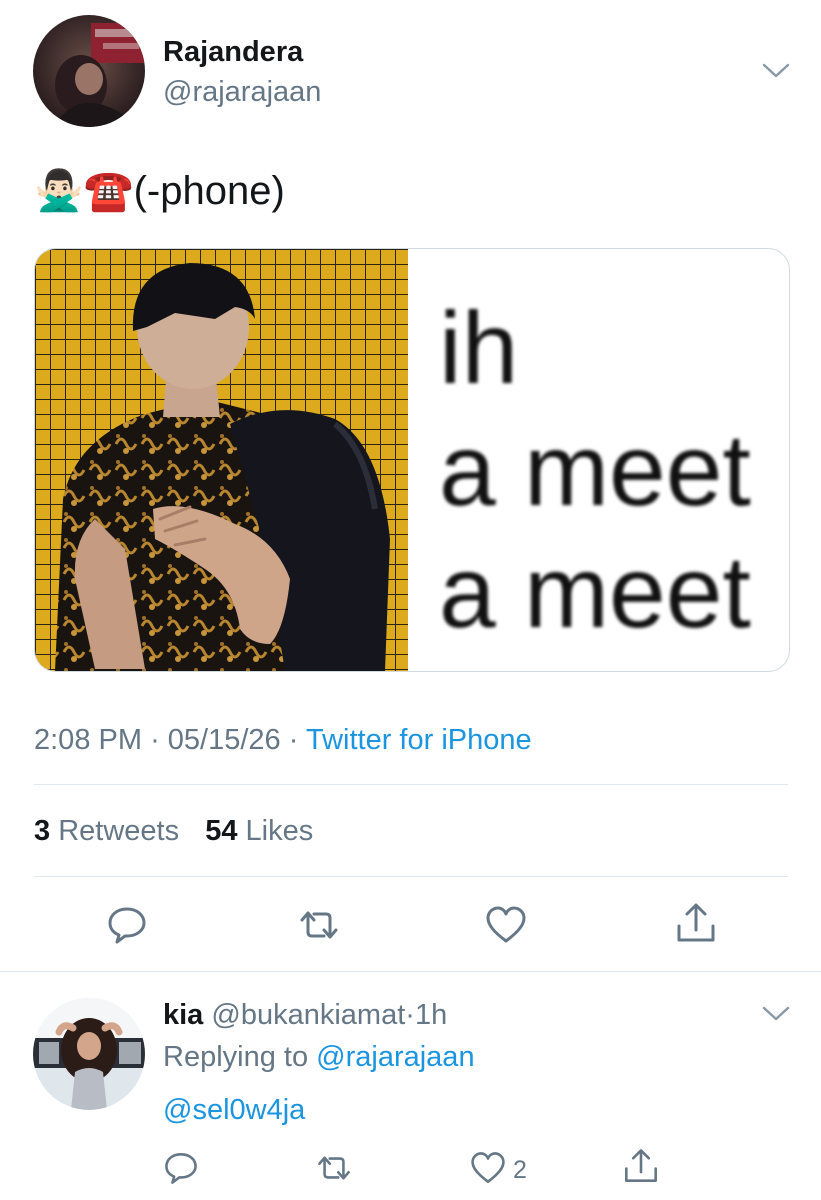  Describe the element at coordinates (159, 191) in the screenshot. I see `tweet-text: 🙅🏻‍♂️☎️(-phone)` at that location.